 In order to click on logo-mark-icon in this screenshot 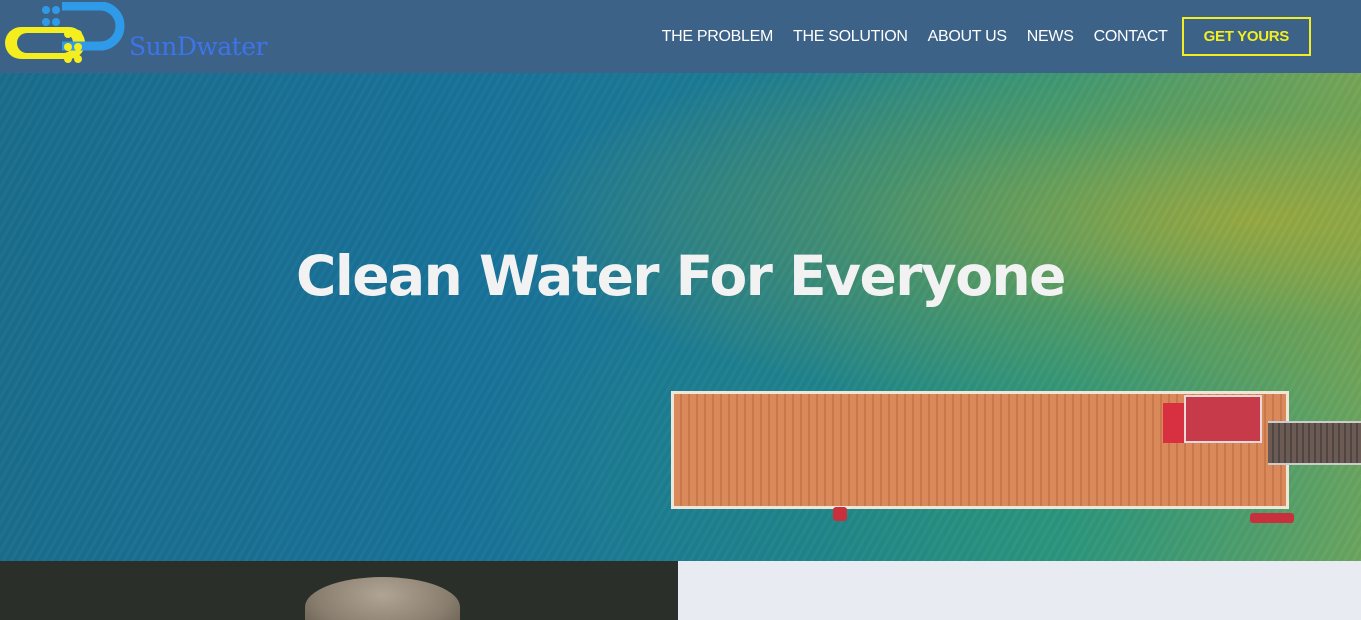, I will do `click(65, 32)`.